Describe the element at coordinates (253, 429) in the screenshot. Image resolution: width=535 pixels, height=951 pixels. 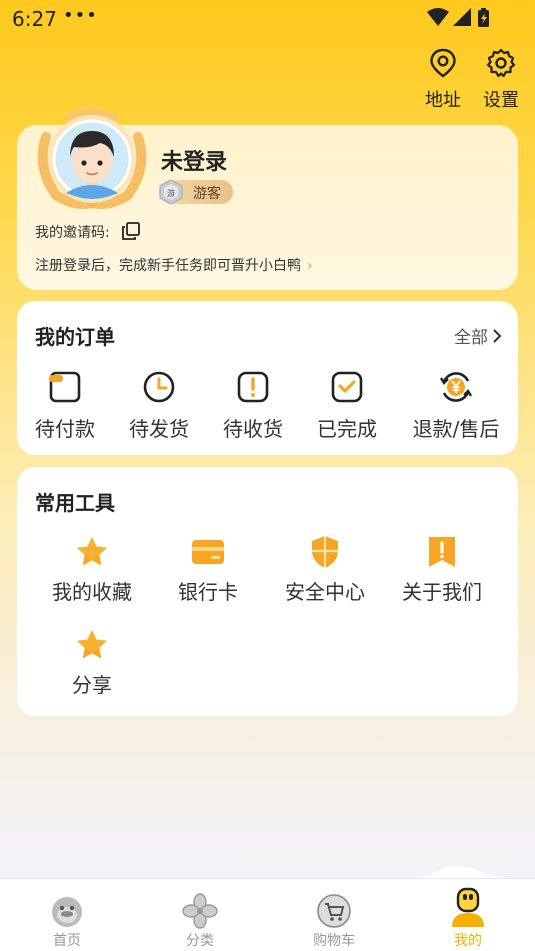
I see `order-label: 待收货` at that location.